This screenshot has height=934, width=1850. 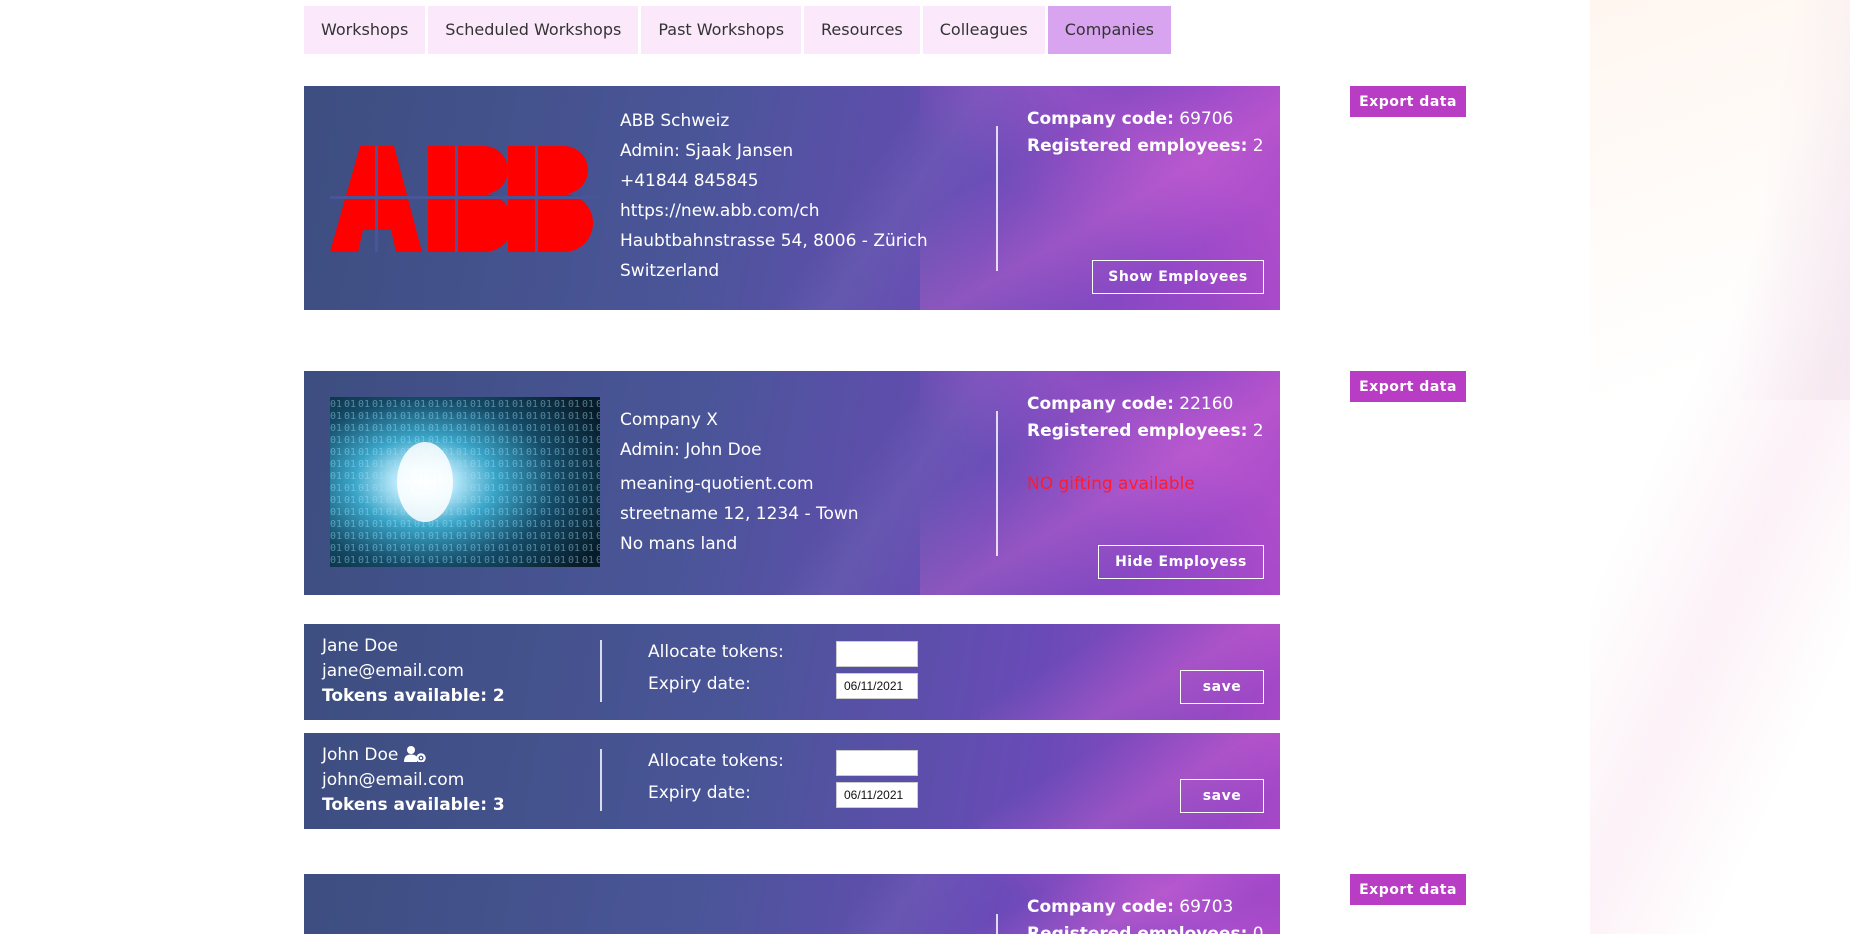 What do you see at coordinates (414, 754) in the screenshot?
I see `user-gear-icon` at bounding box center [414, 754].